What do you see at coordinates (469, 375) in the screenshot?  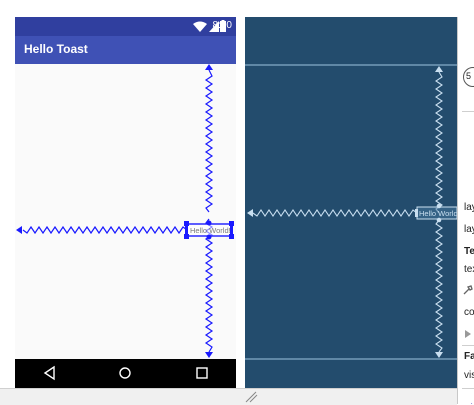 I see `property-label: vis` at bounding box center [469, 375].